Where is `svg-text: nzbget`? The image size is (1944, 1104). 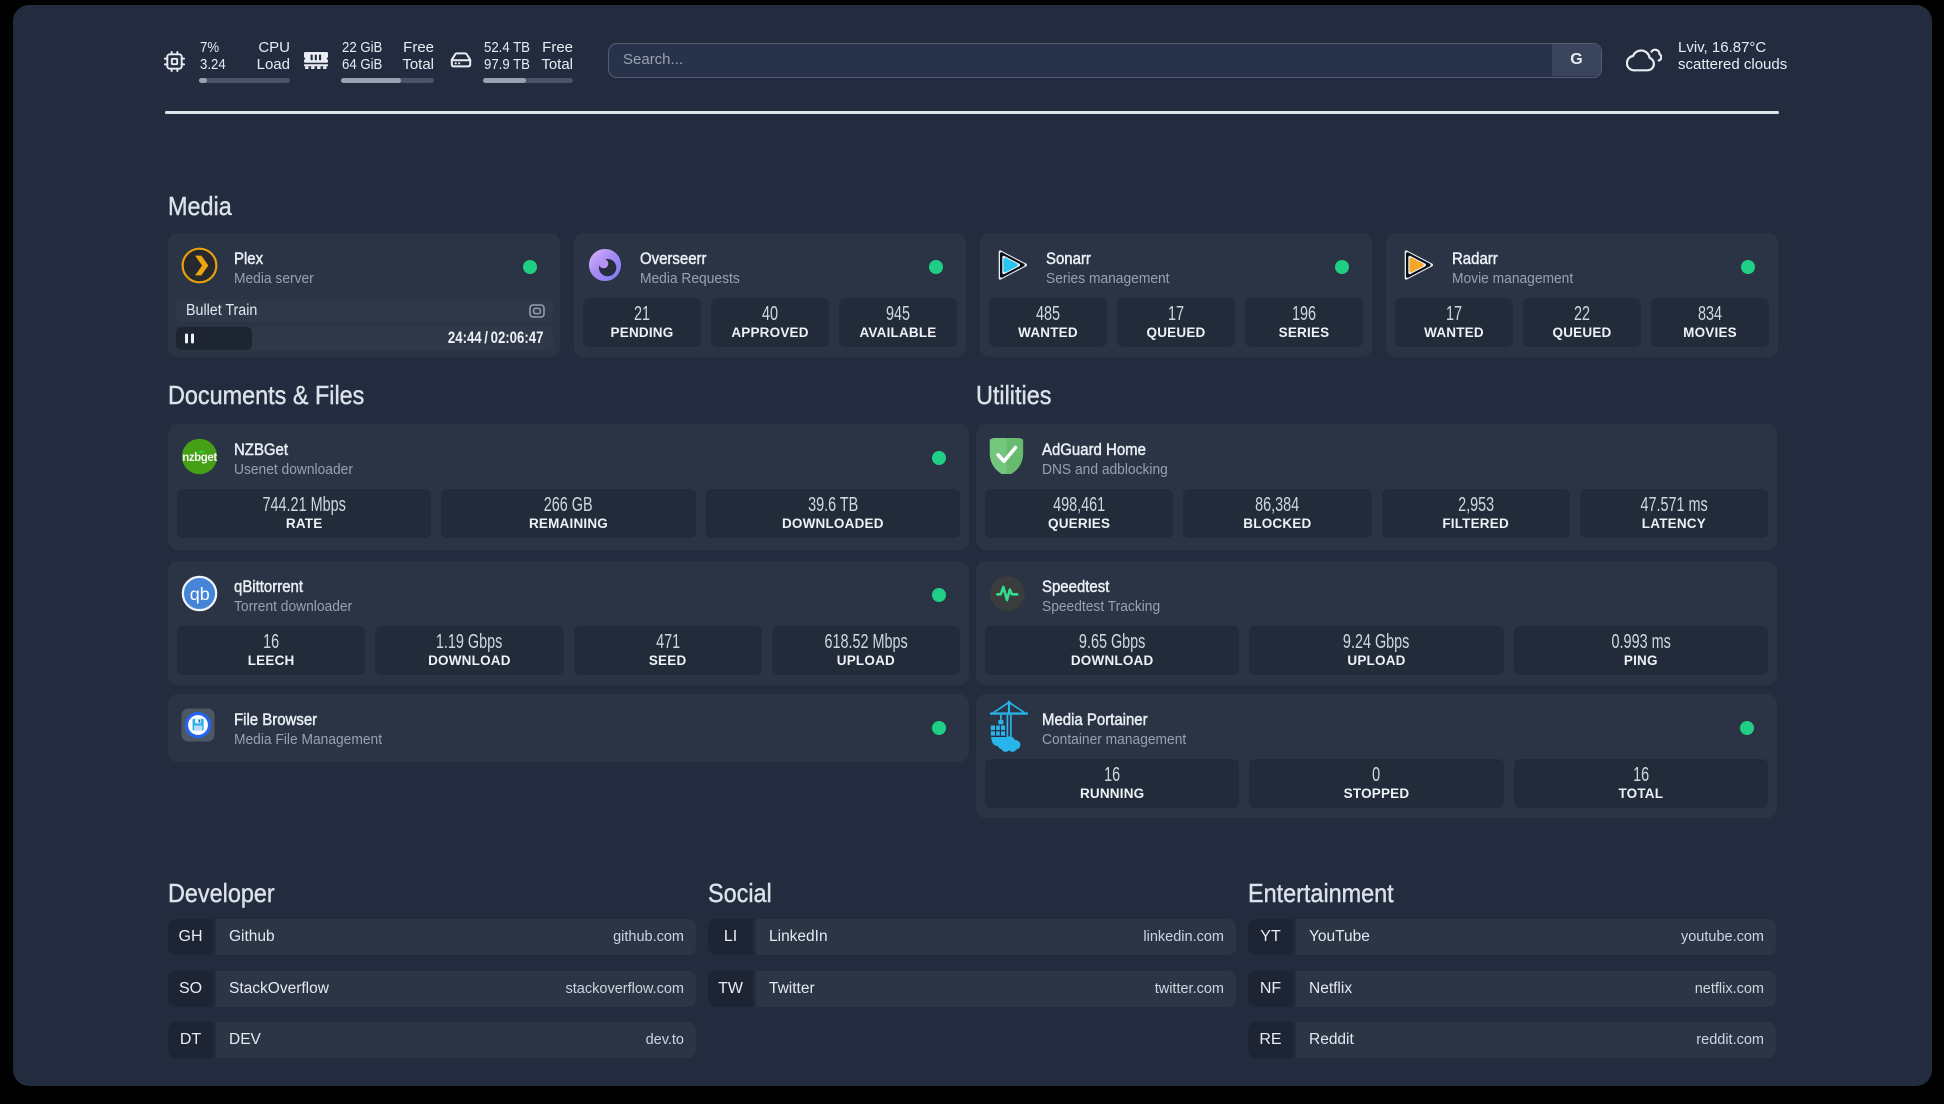
svg-text: nzbget is located at coordinates (199, 458).